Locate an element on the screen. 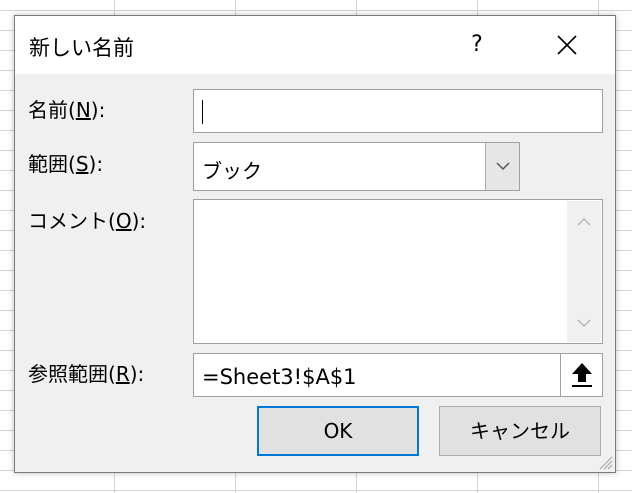 The image size is (632, 493). scope-dropdown-value: ブック is located at coordinates (232, 171).